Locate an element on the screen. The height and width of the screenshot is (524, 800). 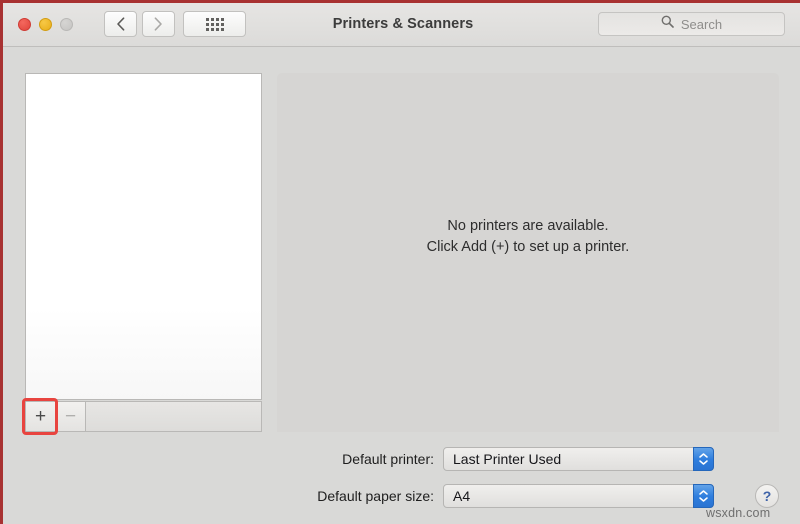
default-printer-value: Last Printer Used is located at coordinates (507, 459).